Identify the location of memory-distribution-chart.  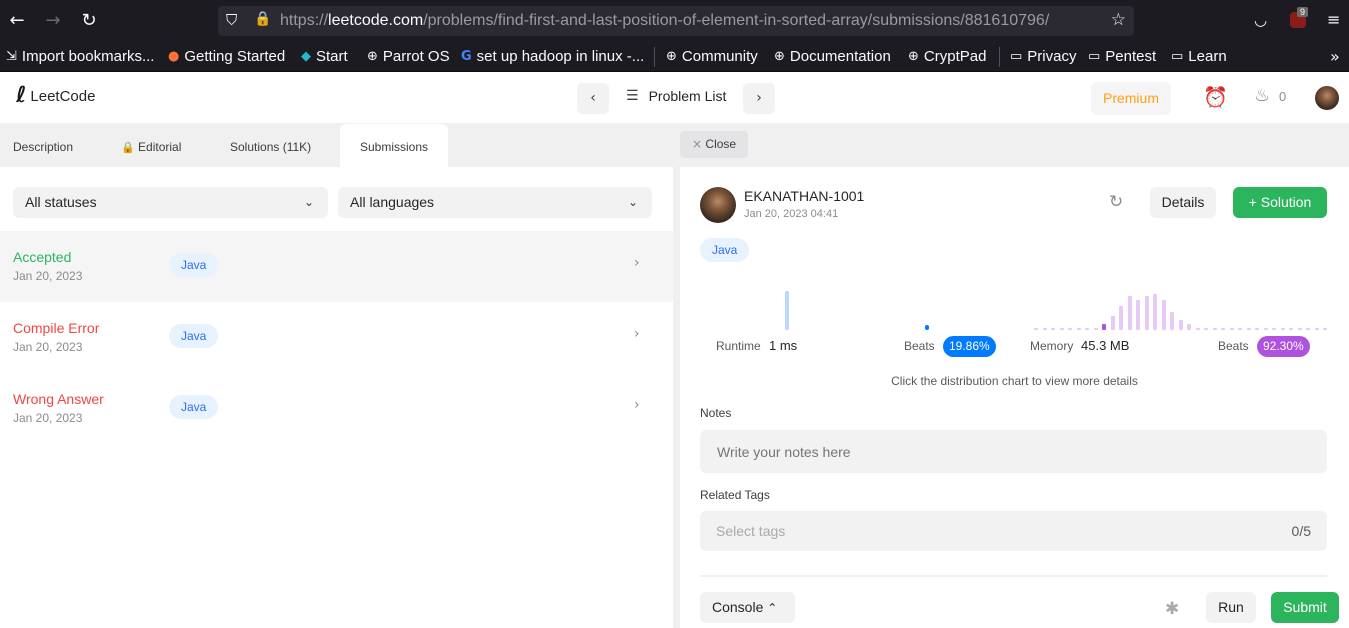
(1178, 306).